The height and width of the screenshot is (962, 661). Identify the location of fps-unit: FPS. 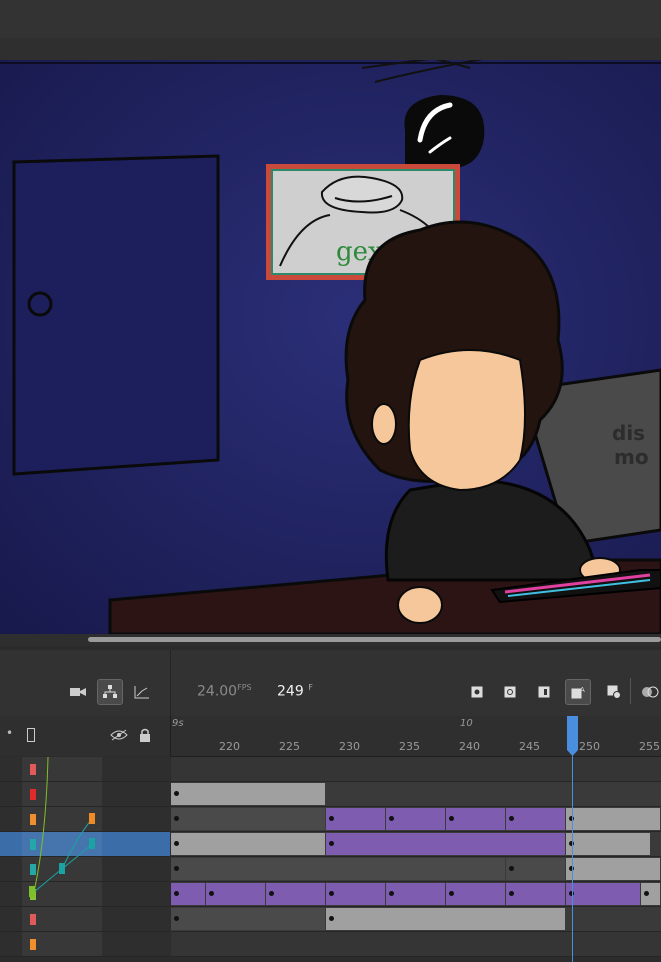
(244, 687).